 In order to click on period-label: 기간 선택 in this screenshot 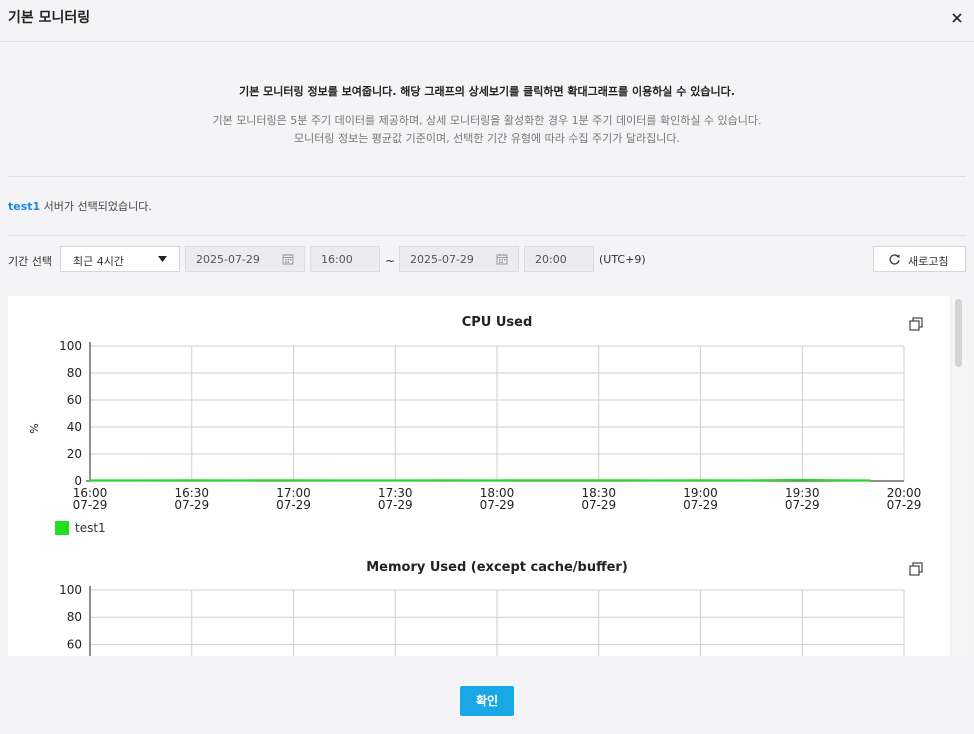, I will do `click(30, 261)`.